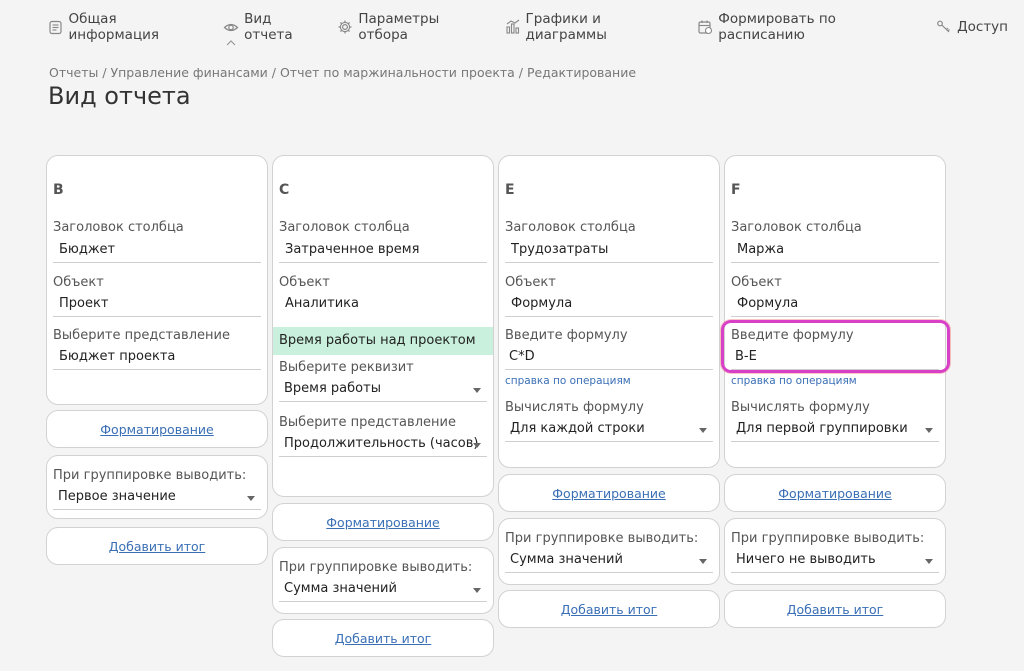  I want to click on column-letter: F, so click(736, 190).